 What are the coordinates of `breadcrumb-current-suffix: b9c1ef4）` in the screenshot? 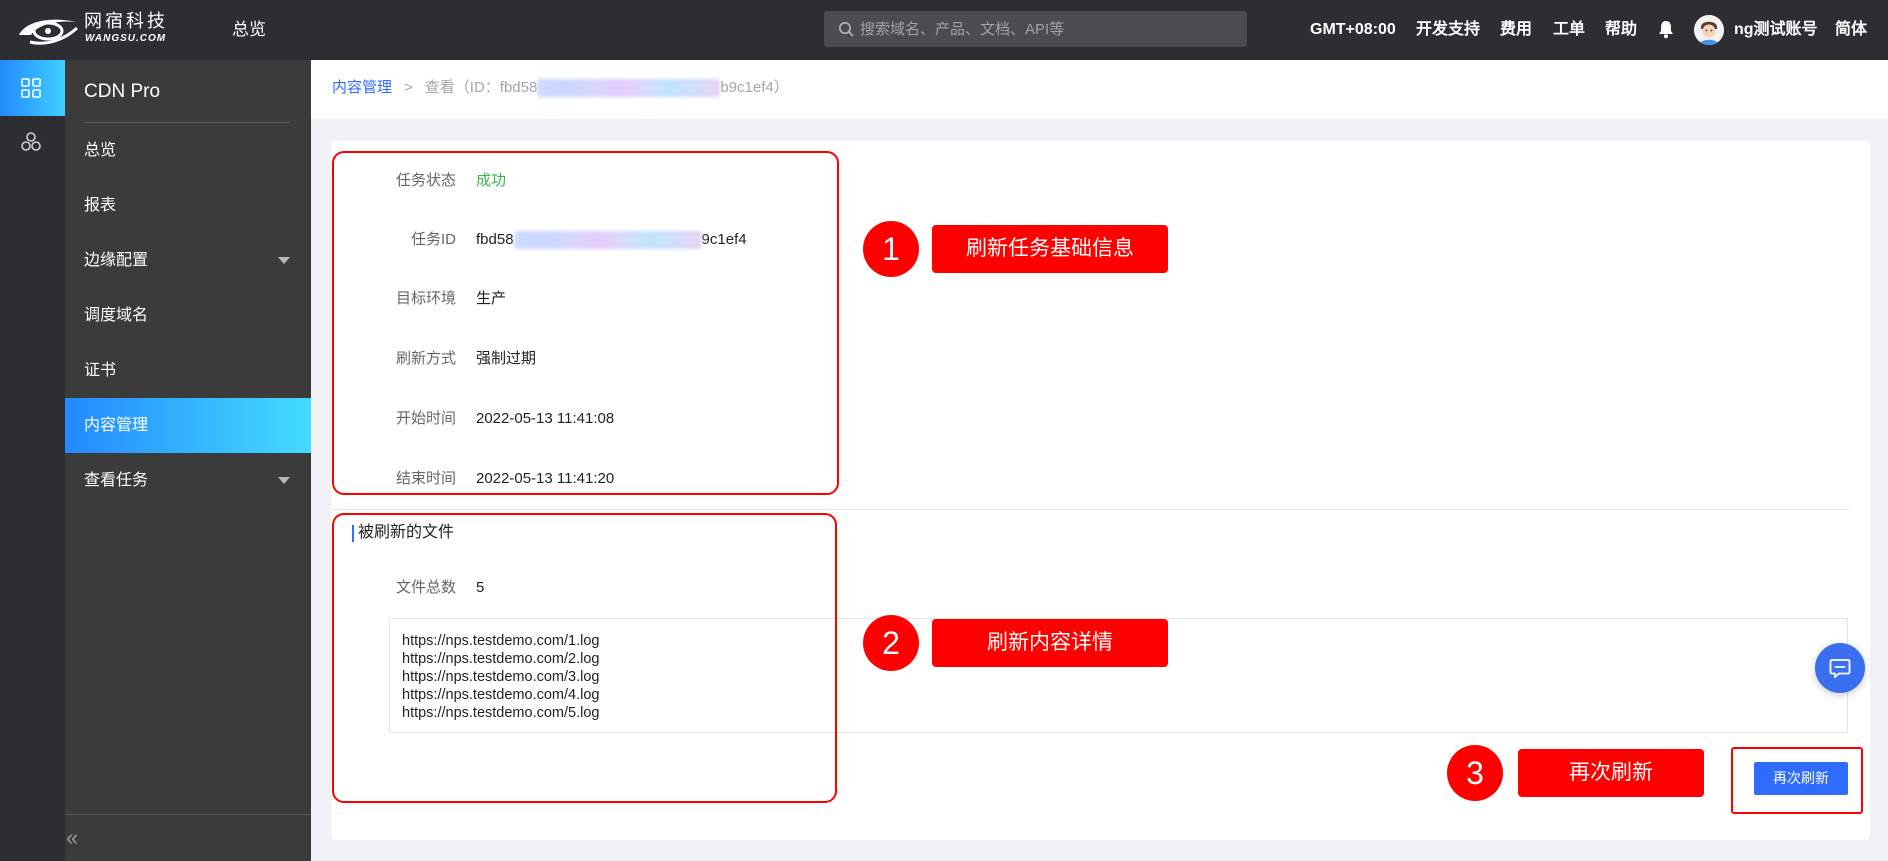 It's located at (754, 87).